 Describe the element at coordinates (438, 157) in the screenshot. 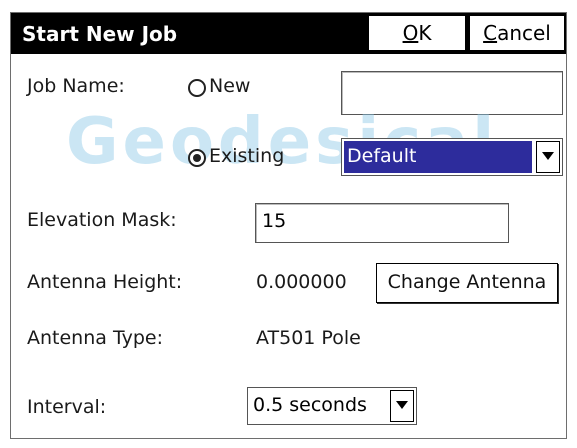

I see `existing-job-selected-value: Default` at that location.